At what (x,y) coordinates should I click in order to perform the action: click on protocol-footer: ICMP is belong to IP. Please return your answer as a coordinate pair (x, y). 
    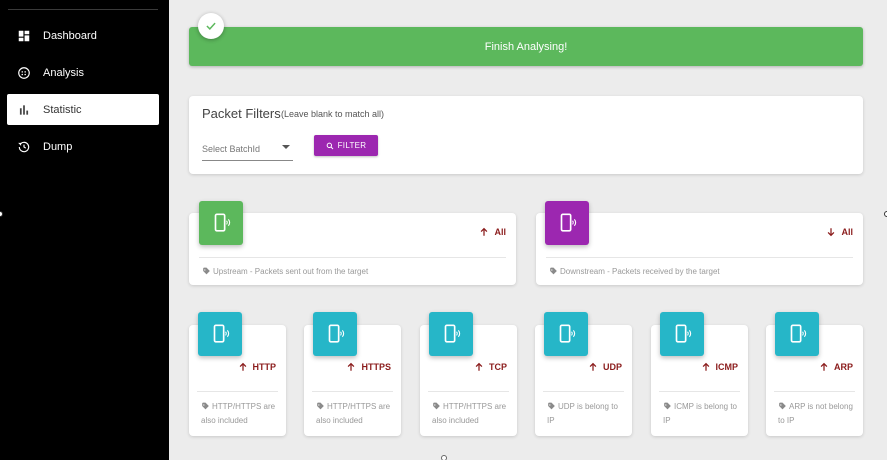
    Looking at the image, I should click on (700, 413).